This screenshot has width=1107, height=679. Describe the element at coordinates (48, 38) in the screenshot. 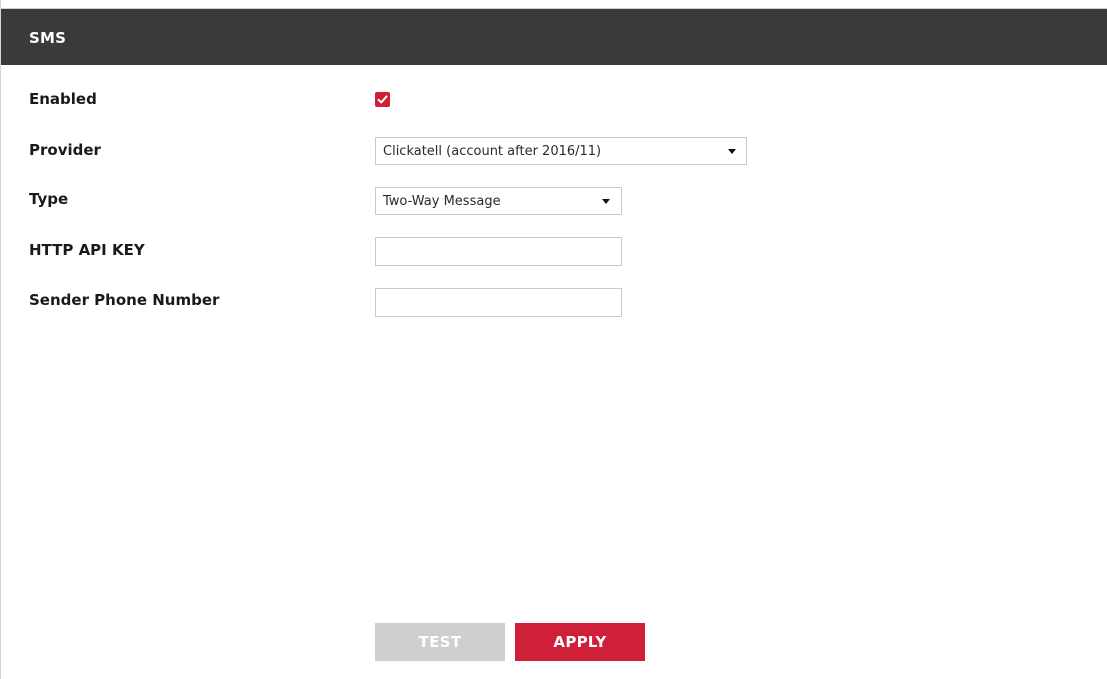

I see `page-title: SMS` at that location.